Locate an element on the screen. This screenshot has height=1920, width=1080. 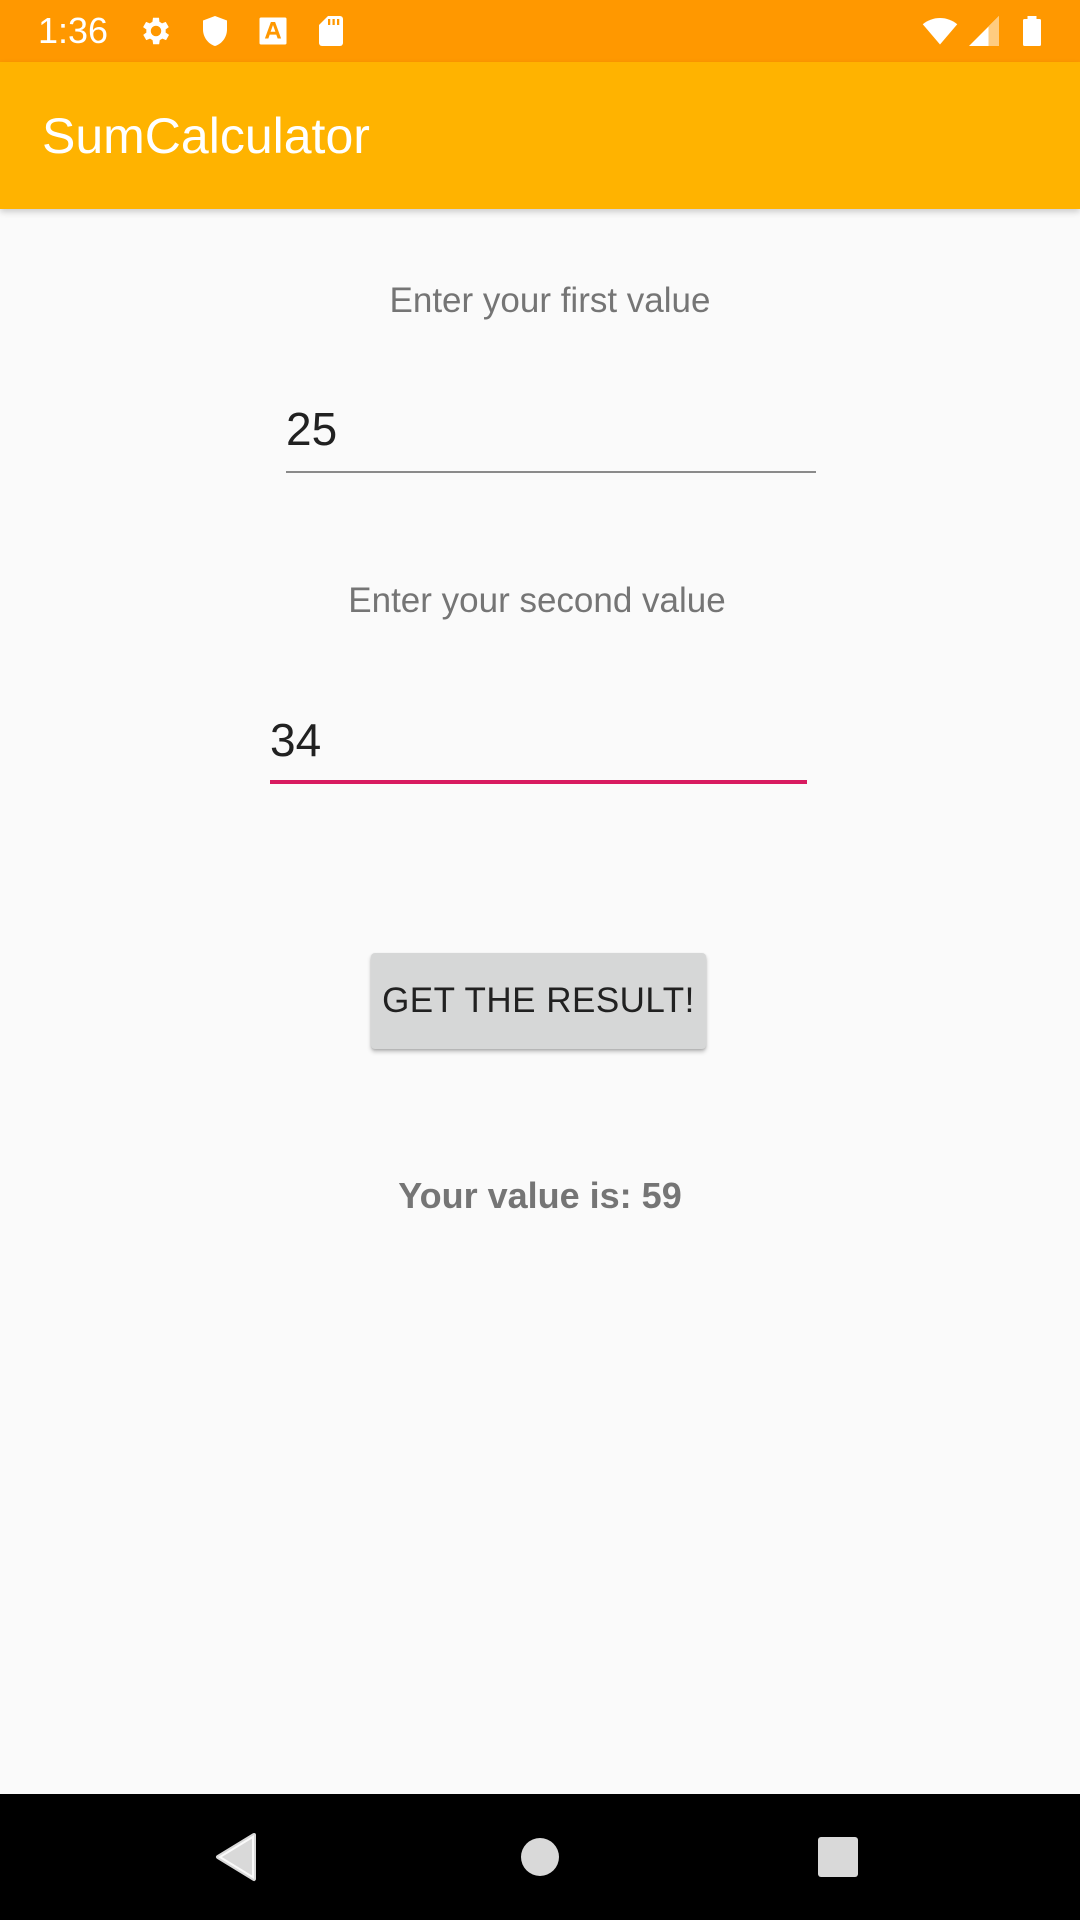
shield-icon is located at coordinates (215, 31).